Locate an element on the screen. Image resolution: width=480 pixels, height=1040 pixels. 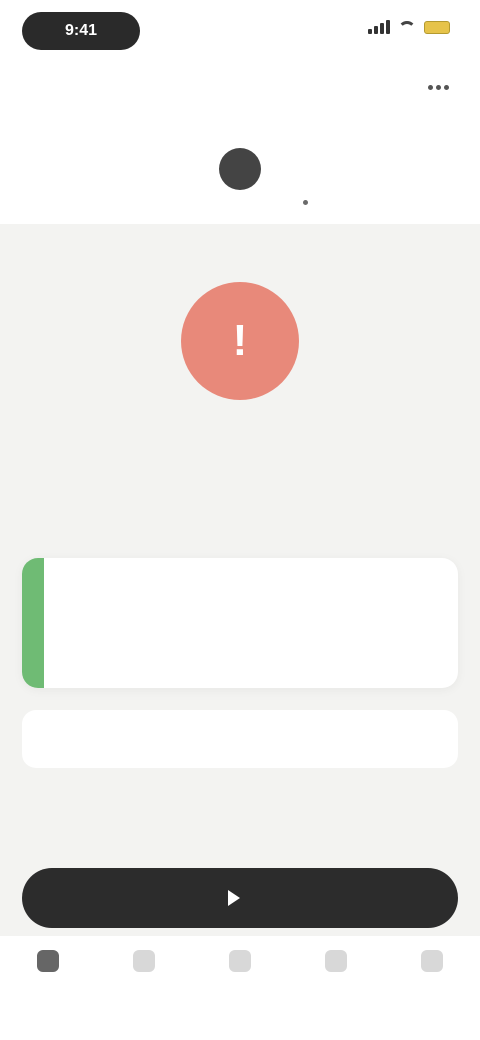
day-3-selected is located at coordinates (240, 167).